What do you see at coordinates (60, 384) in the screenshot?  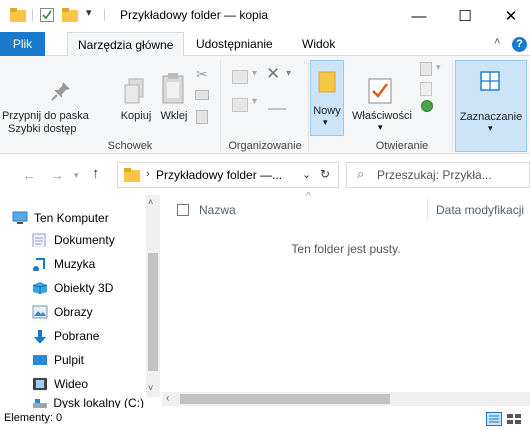 I see `sidebar-item-videos: Wideo` at bounding box center [60, 384].